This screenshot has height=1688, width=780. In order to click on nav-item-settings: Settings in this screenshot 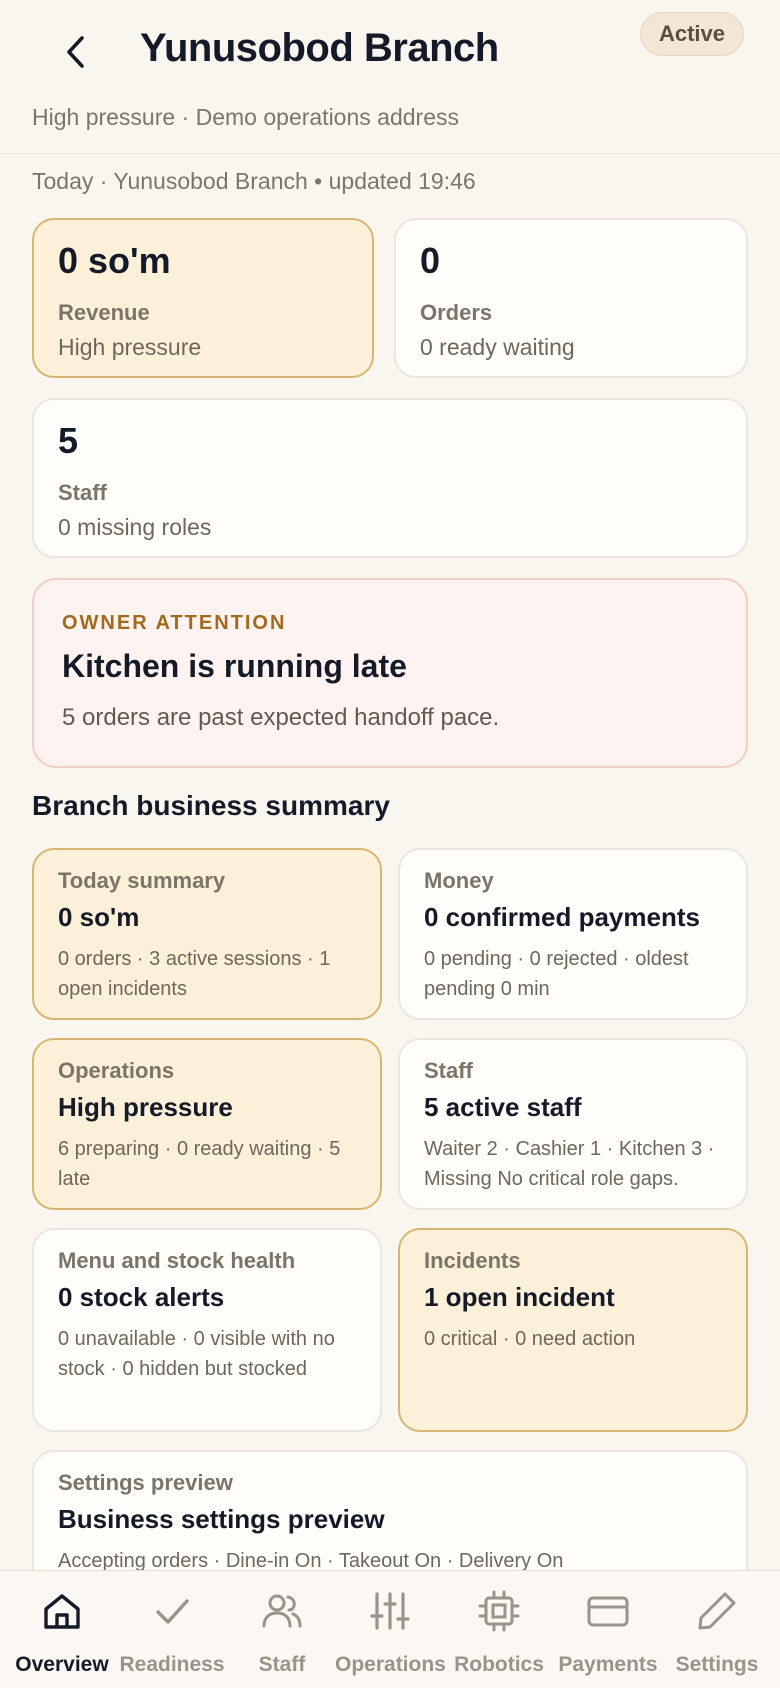, I will do `click(717, 1629)`.